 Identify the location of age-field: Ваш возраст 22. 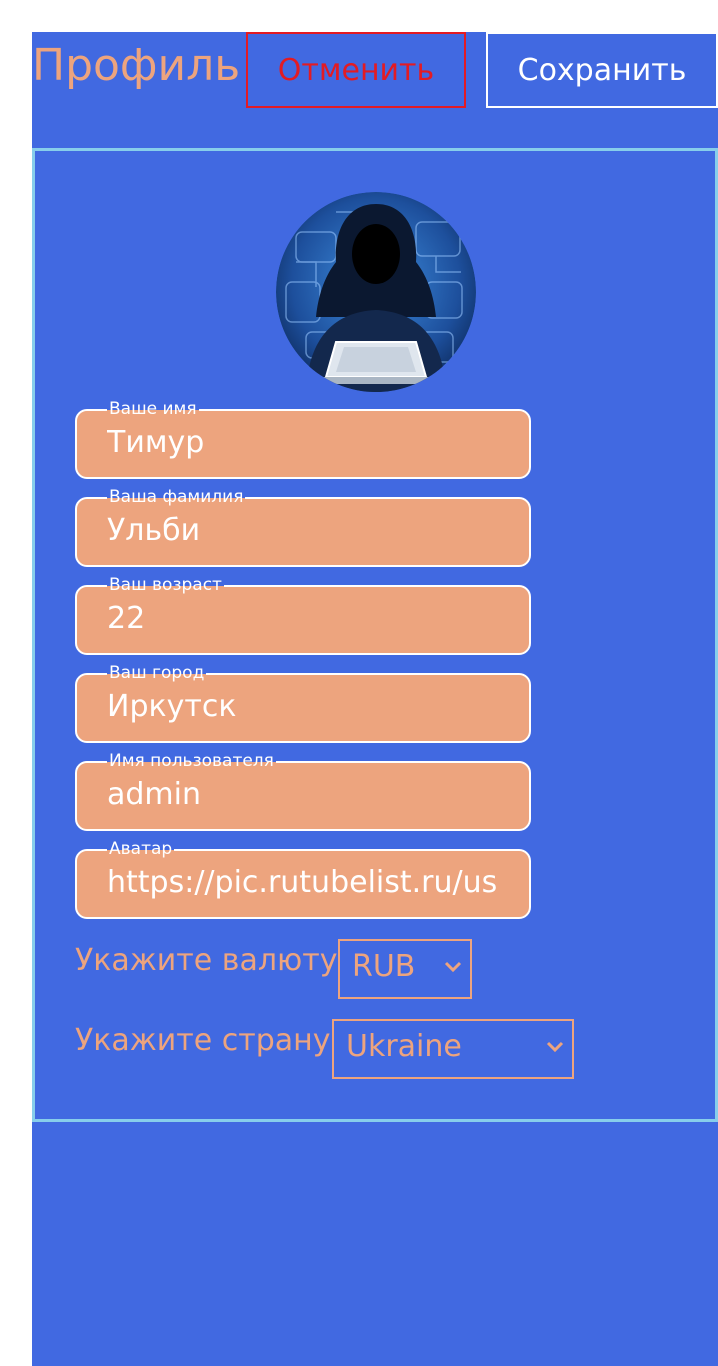
(303, 615).